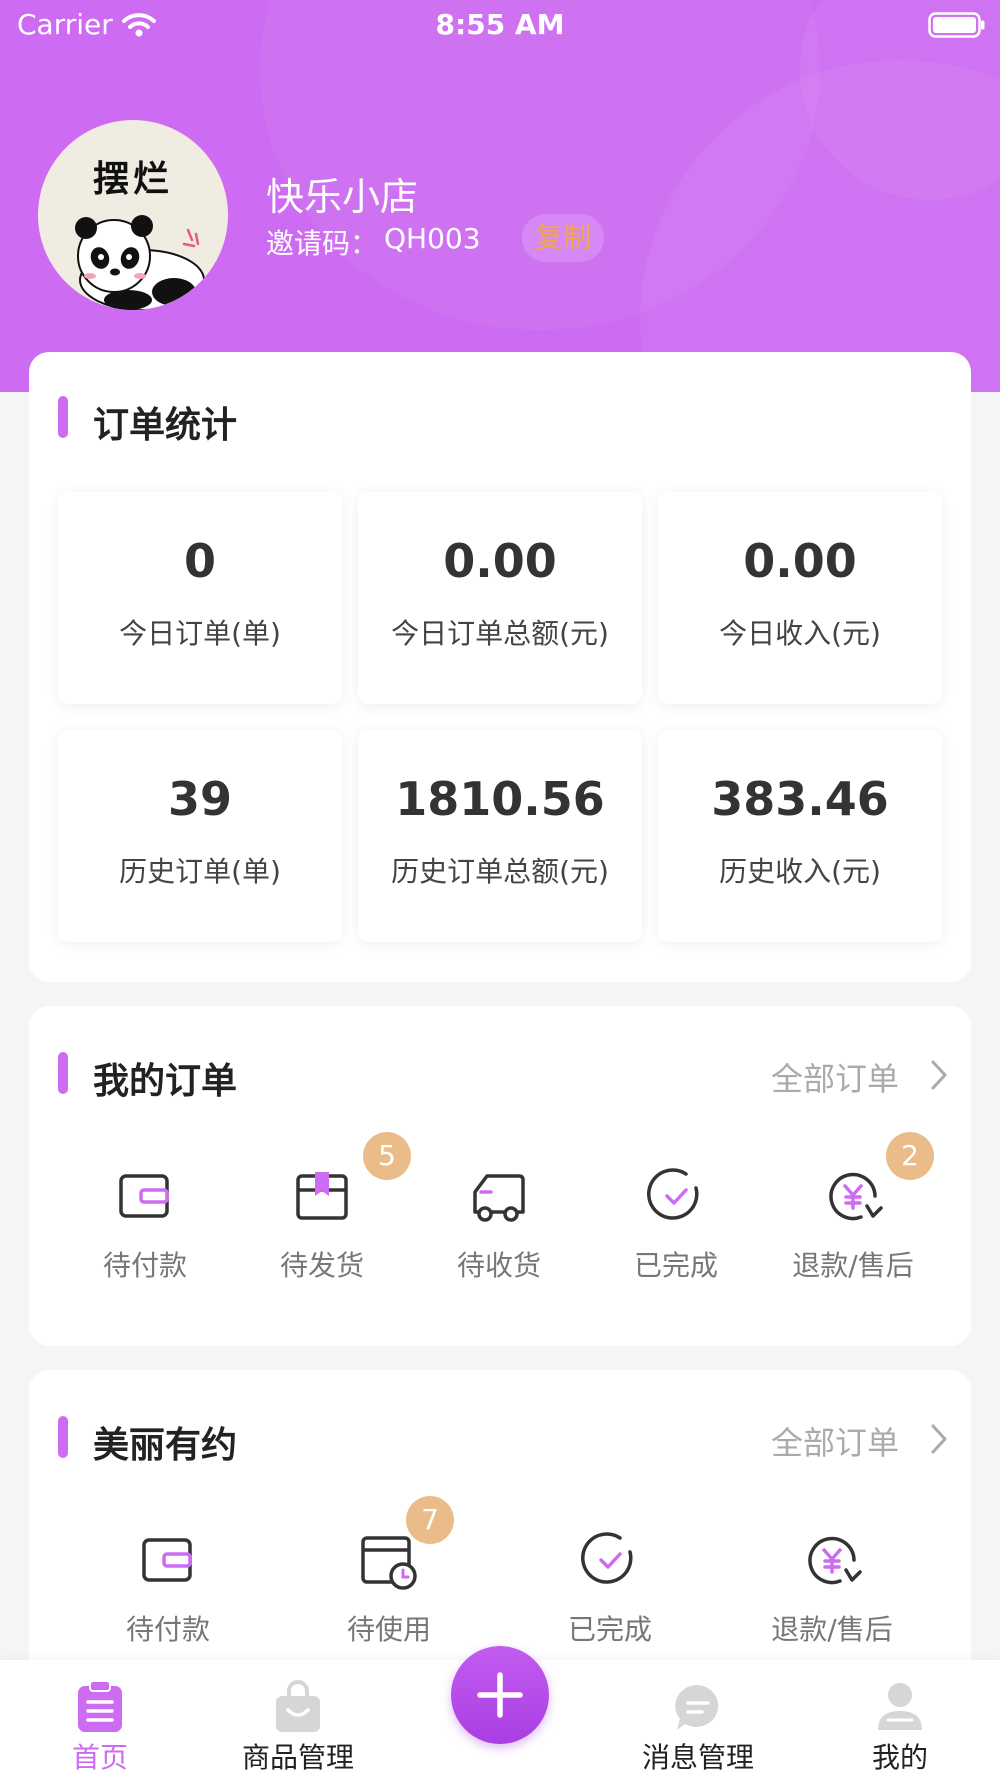 The width and height of the screenshot is (1000, 1778). What do you see at coordinates (900, 1706) in the screenshot?
I see `user-icon` at bounding box center [900, 1706].